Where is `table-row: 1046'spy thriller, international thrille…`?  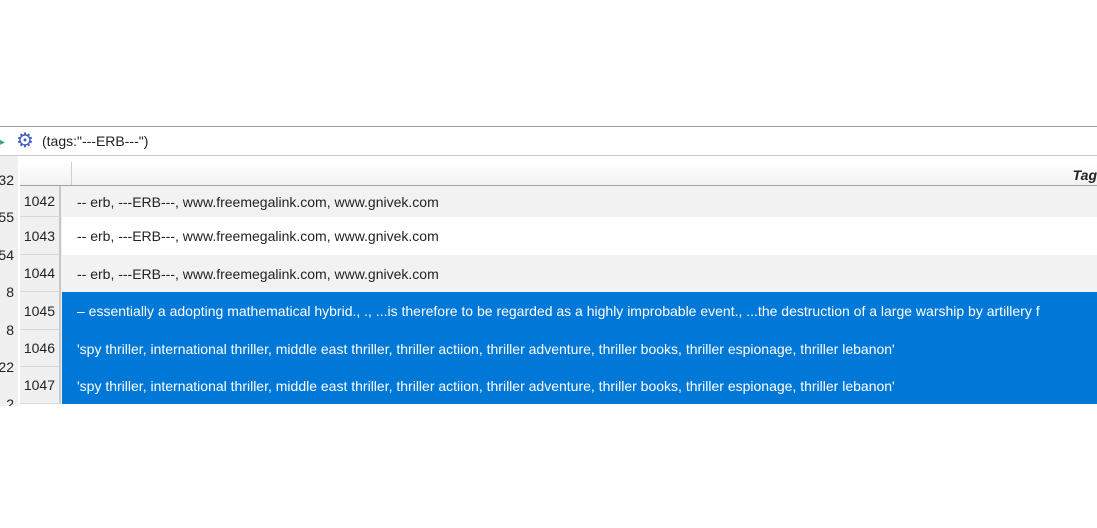 table-row: 1046'spy thriller, international thrille… is located at coordinates (558, 348).